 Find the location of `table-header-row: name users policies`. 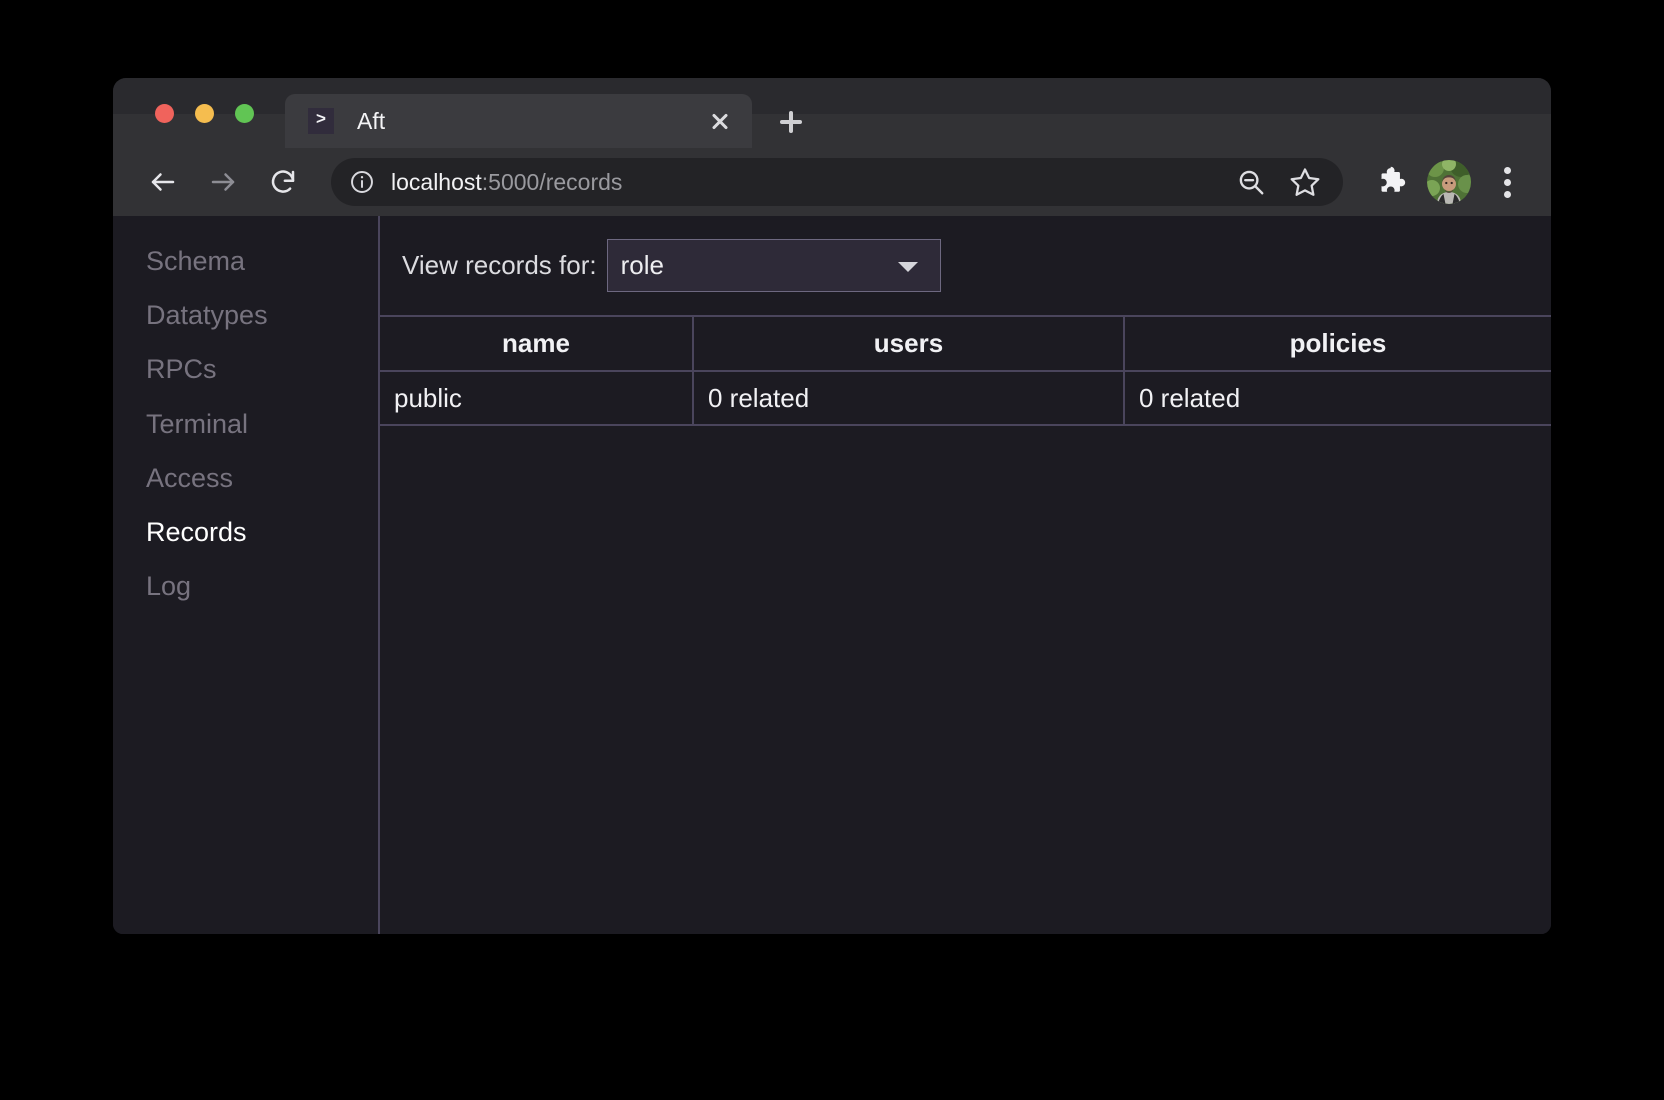

table-header-row: name users policies is located at coordinates (965, 344).